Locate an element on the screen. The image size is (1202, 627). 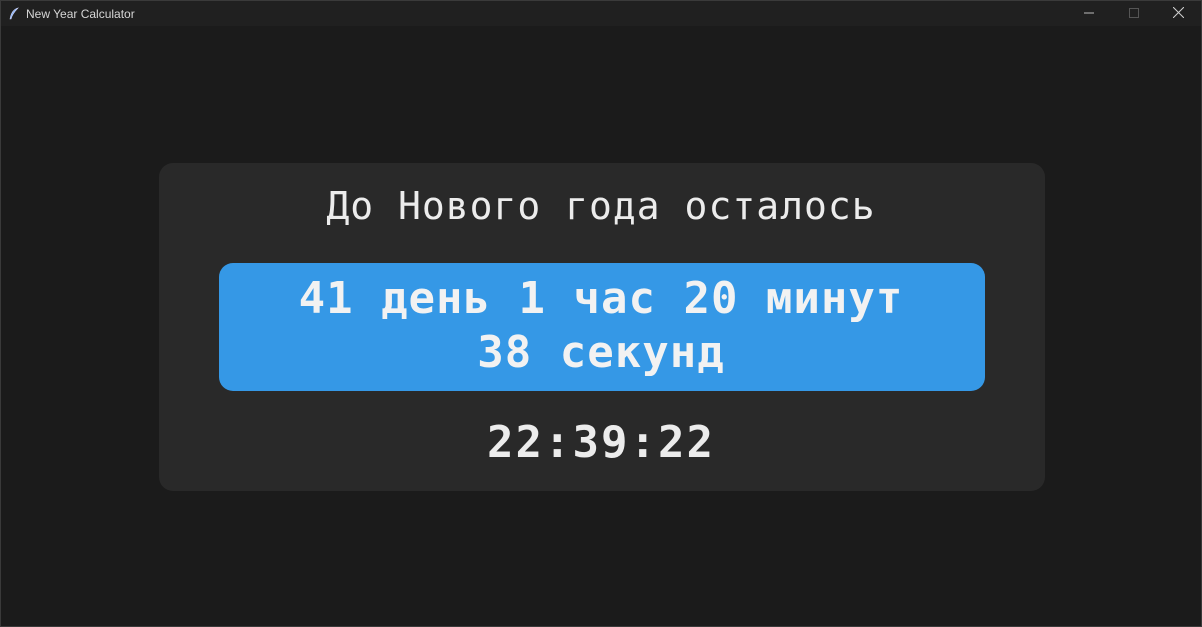
close-icon is located at coordinates (1178, 14).